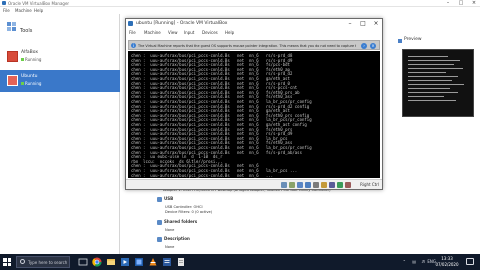 This screenshot has width=480, height=270. I want to click on clock-date: 07/02/2020, so click(447, 264).